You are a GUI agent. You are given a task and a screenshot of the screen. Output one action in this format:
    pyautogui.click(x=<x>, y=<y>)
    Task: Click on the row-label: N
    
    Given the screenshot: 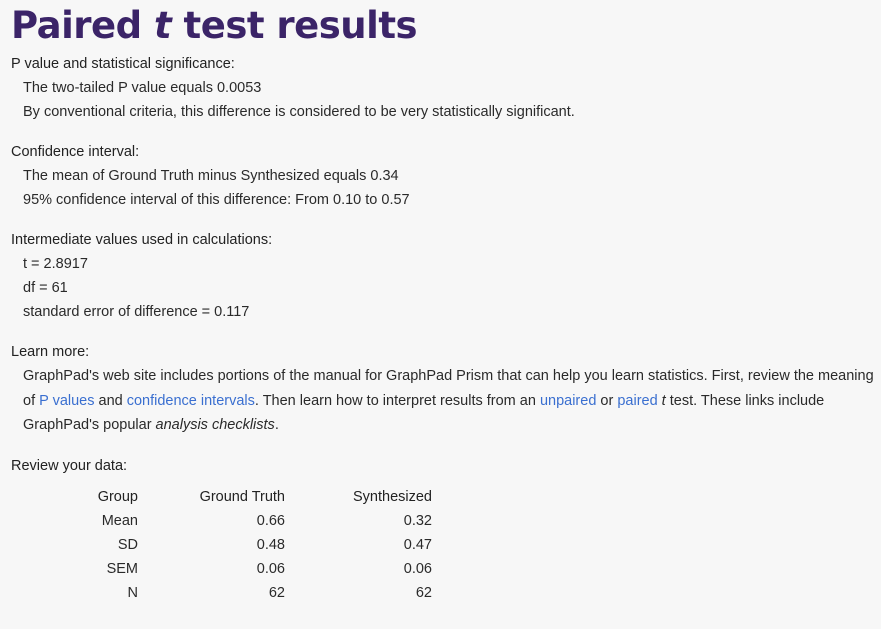 What is the action you would take?
    pyautogui.click(x=132, y=592)
    